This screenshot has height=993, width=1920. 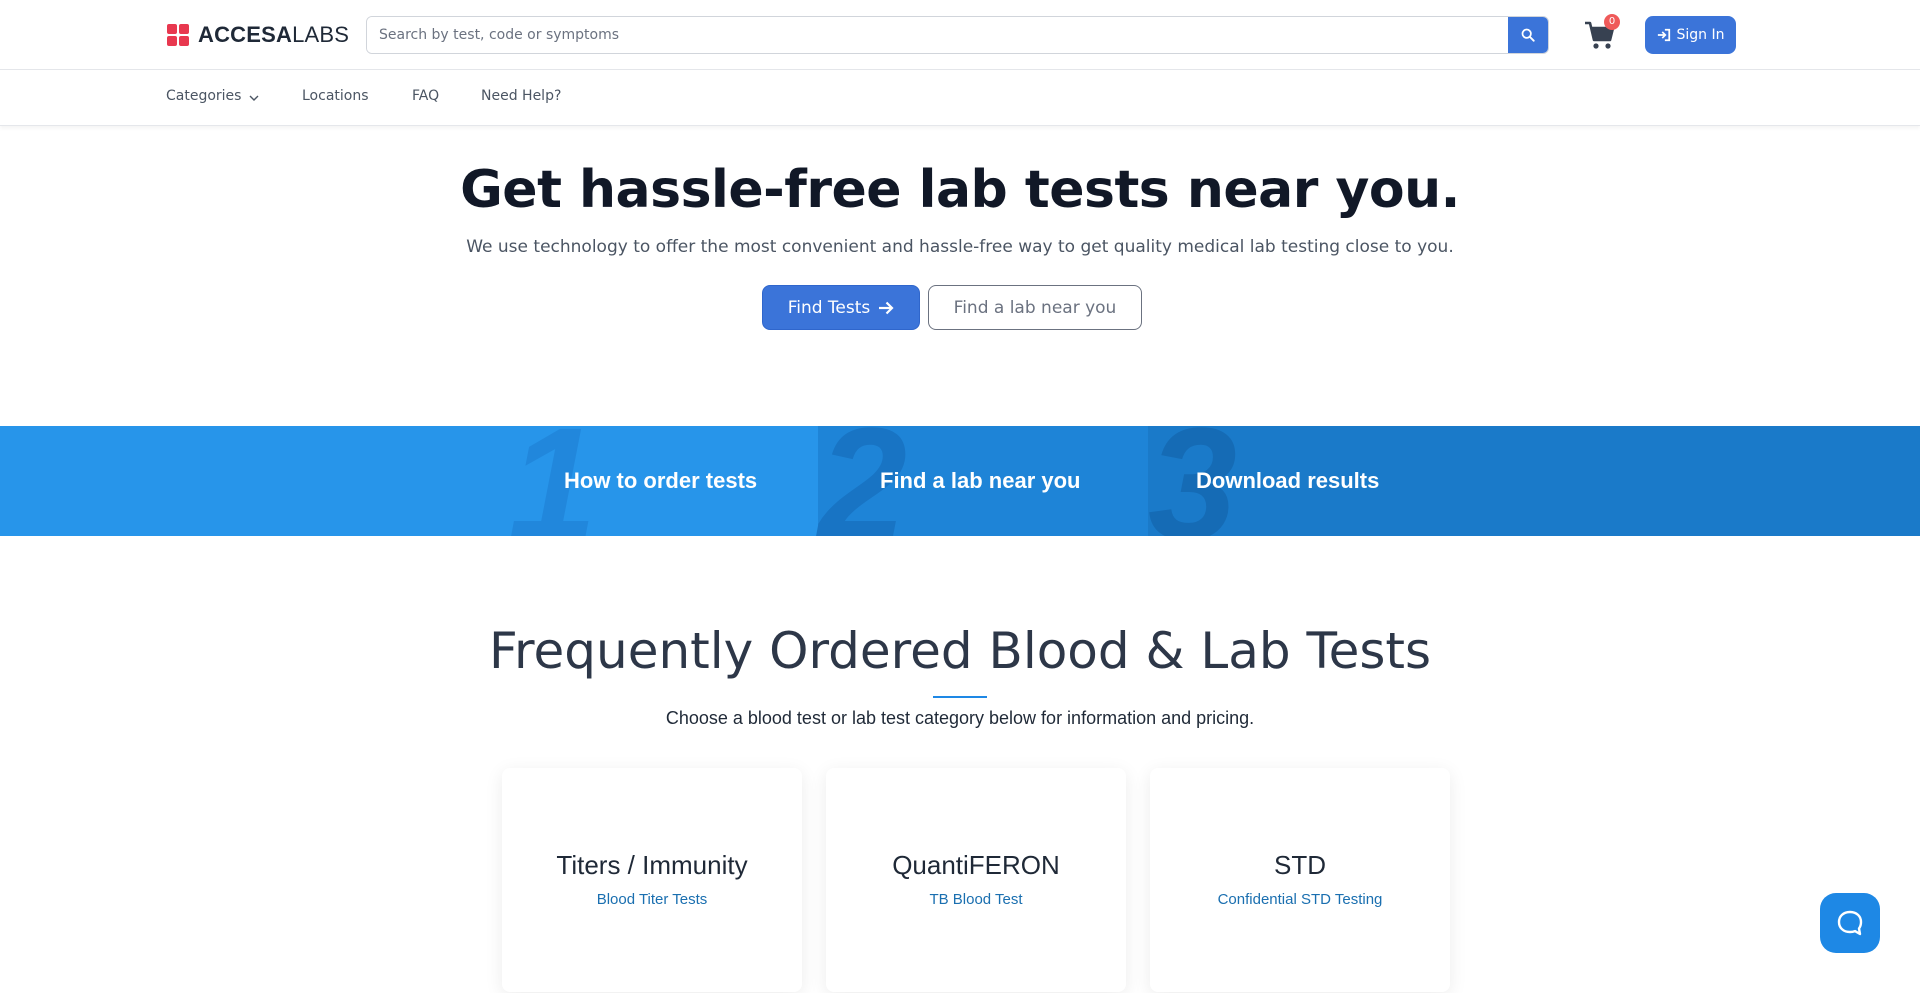 What do you see at coordinates (829, 307) in the screenshot?
I see `find-tests-label: Find Tests` at bounding box center [829, 307].